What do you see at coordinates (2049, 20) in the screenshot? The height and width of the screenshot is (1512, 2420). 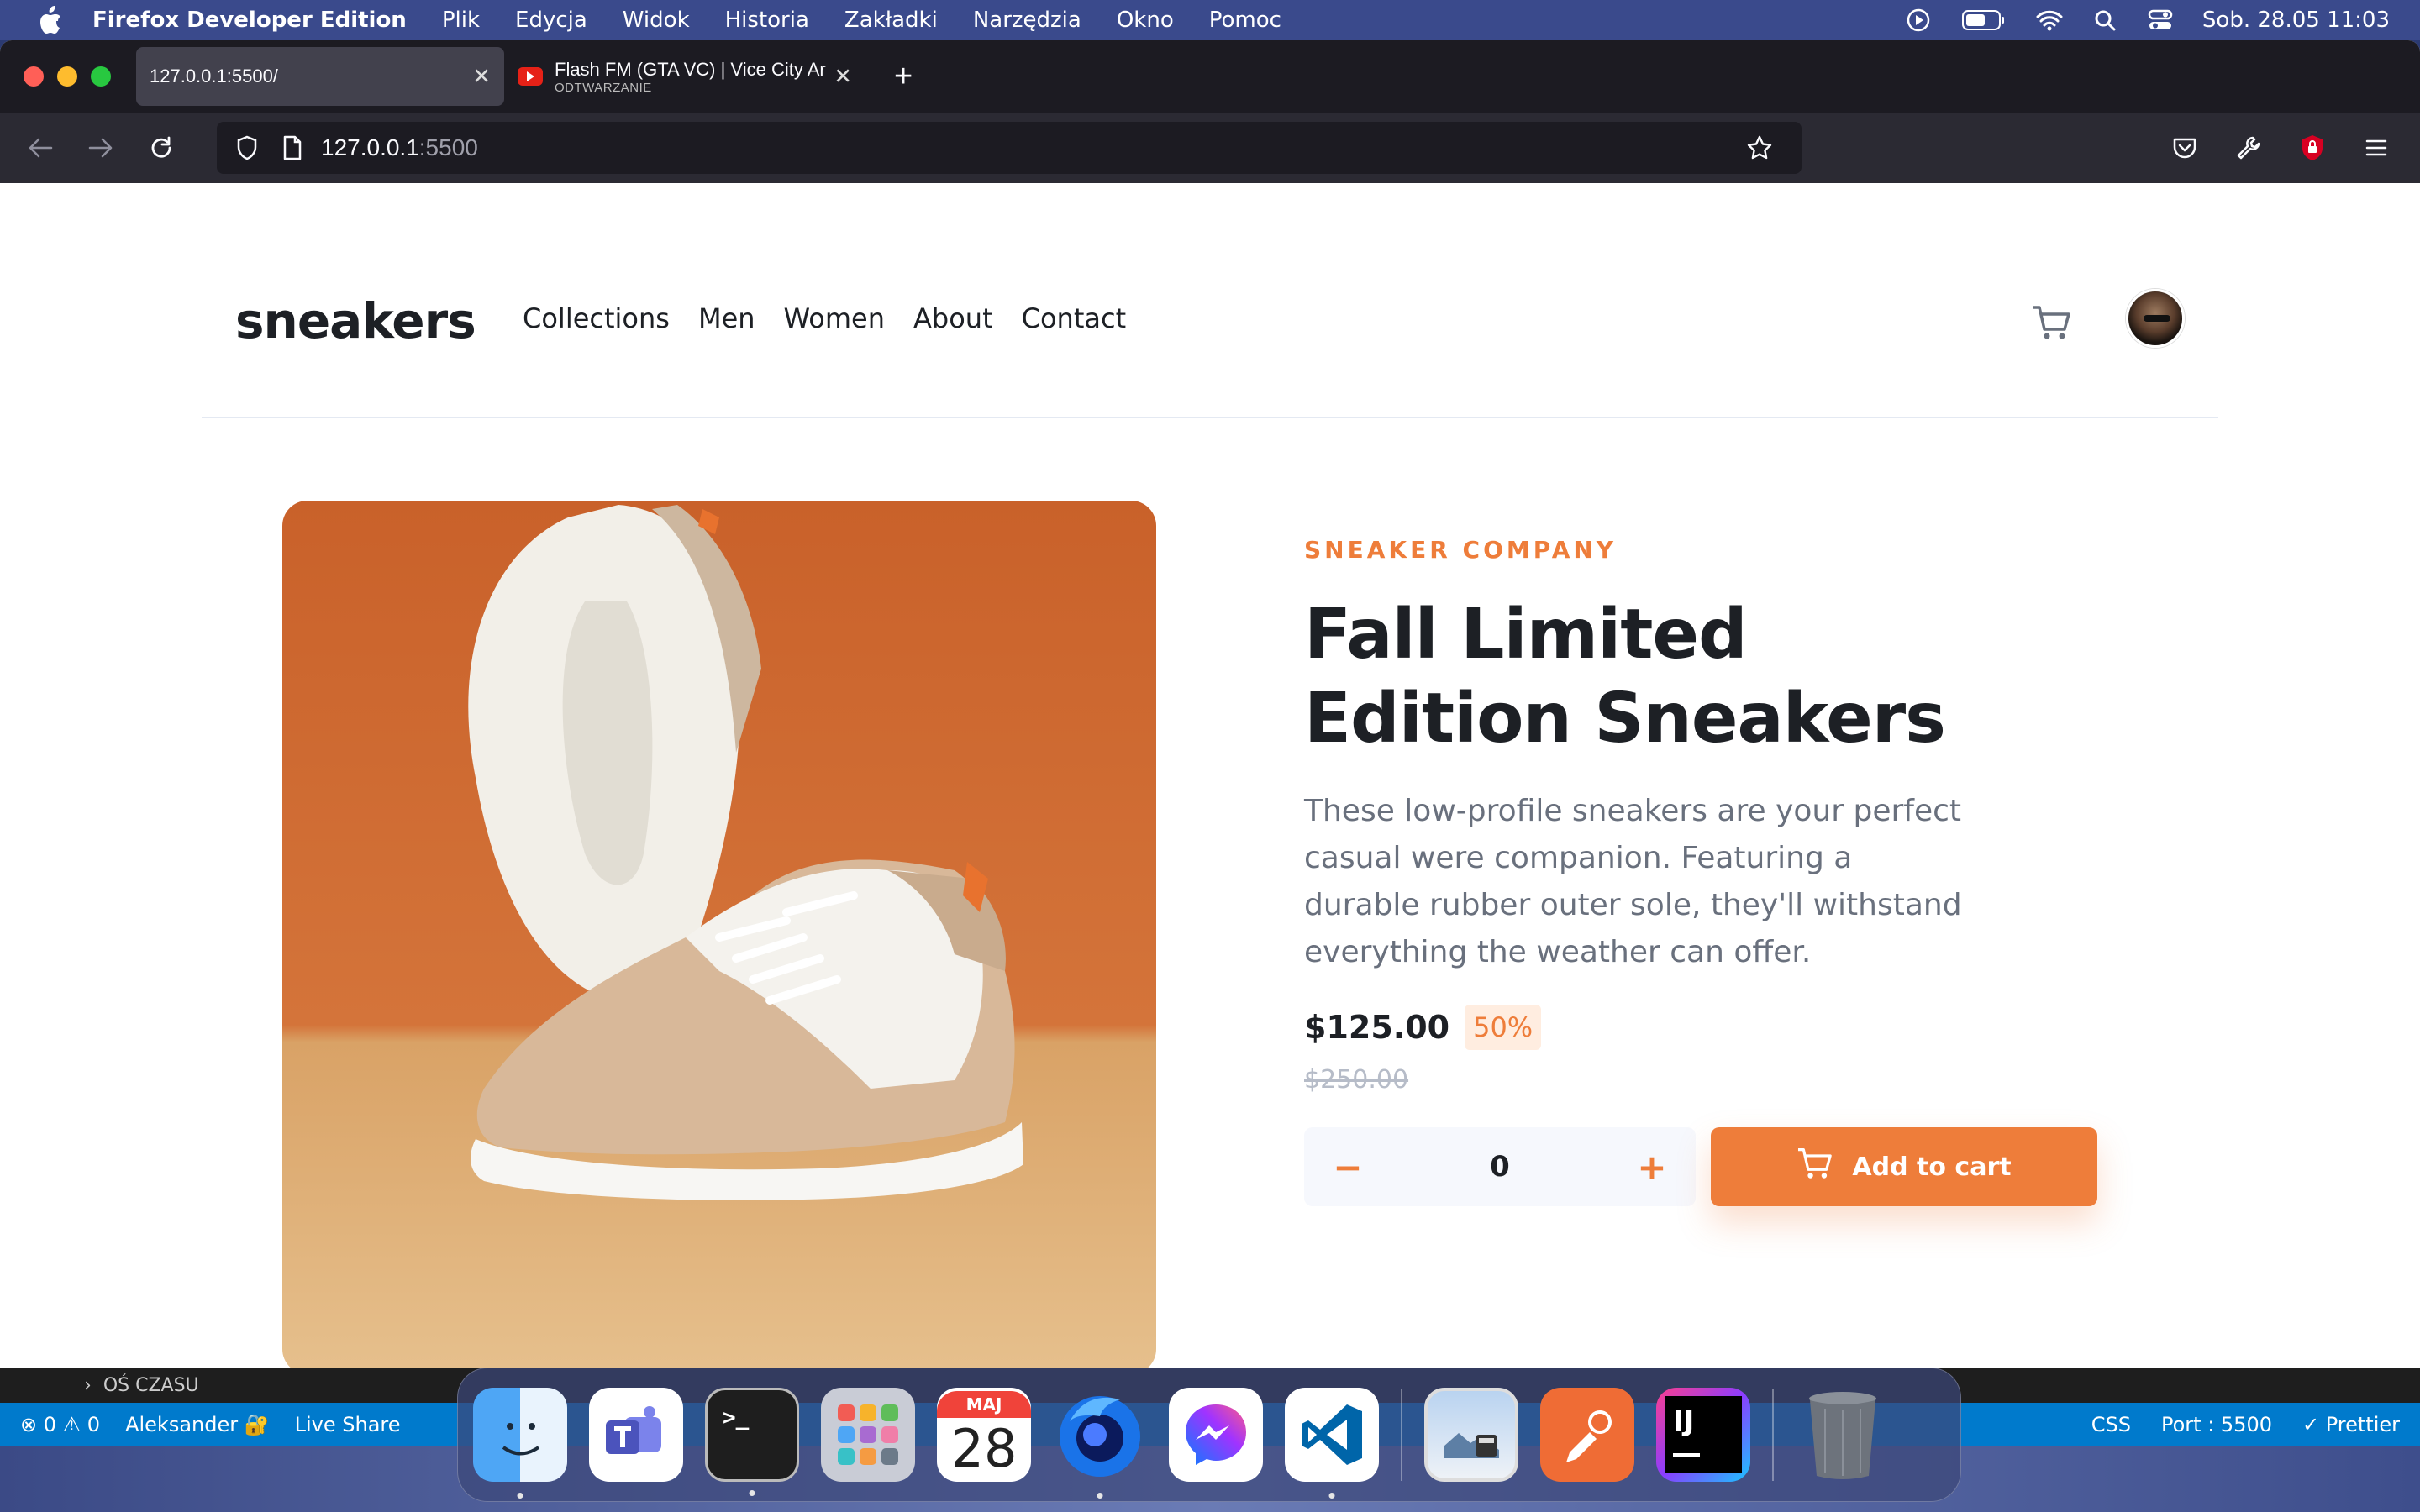 I see `wifi-icon` at bounding box center [2049, 20].